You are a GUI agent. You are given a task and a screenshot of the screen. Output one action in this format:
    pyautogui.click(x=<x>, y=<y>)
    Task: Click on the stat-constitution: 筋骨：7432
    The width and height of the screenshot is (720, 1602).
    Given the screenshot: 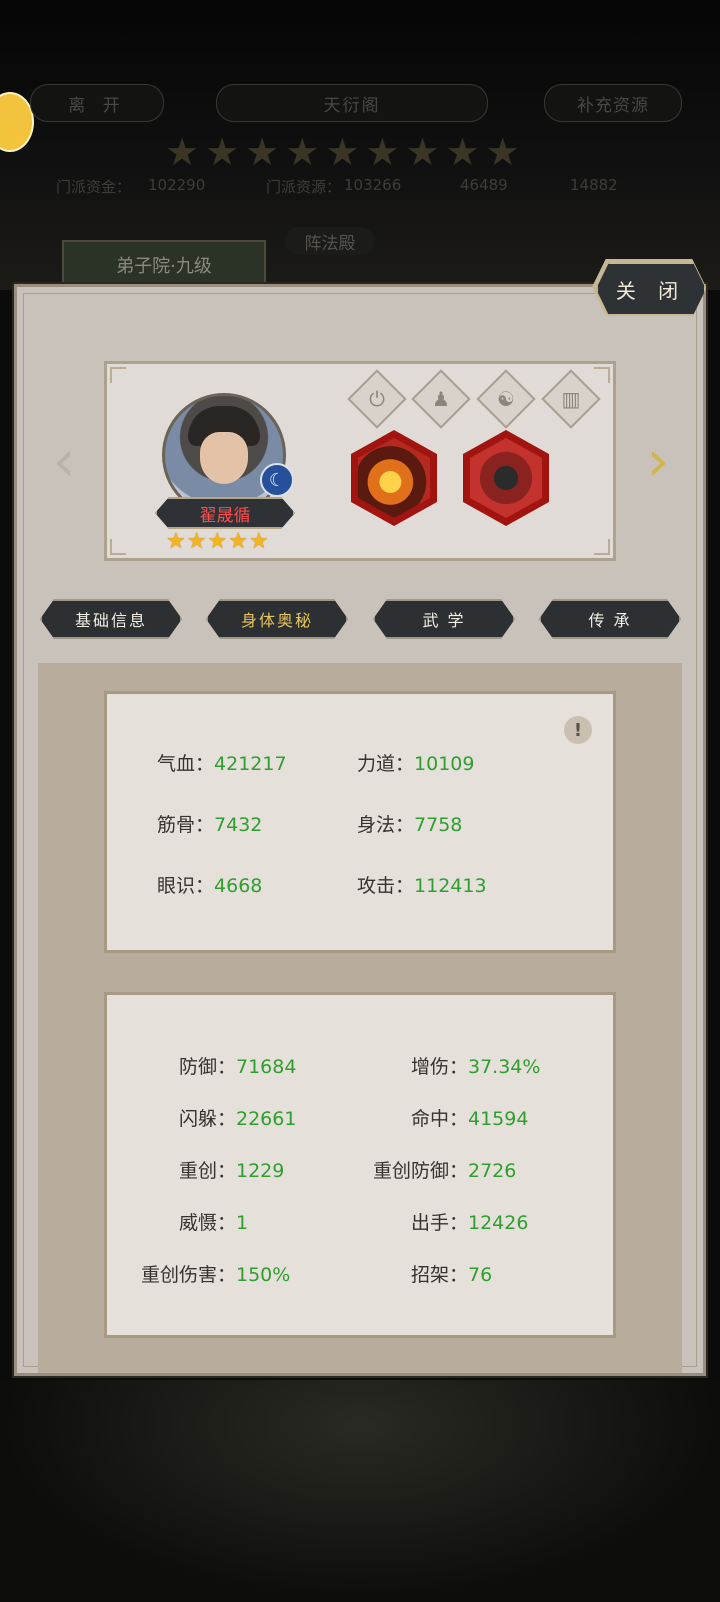 What is the action you would take?
    pyautogui.click(x=210, y=825)
    